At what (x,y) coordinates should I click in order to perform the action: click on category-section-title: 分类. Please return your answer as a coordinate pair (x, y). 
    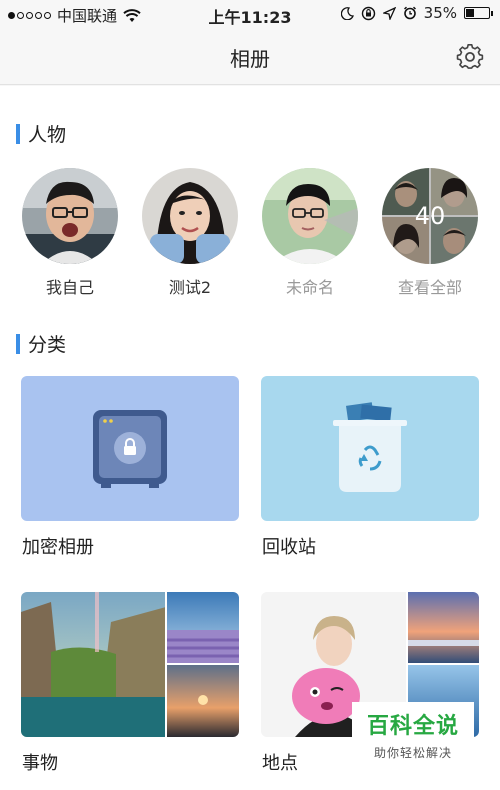
    Looking at the image, I should click on (47, 345).